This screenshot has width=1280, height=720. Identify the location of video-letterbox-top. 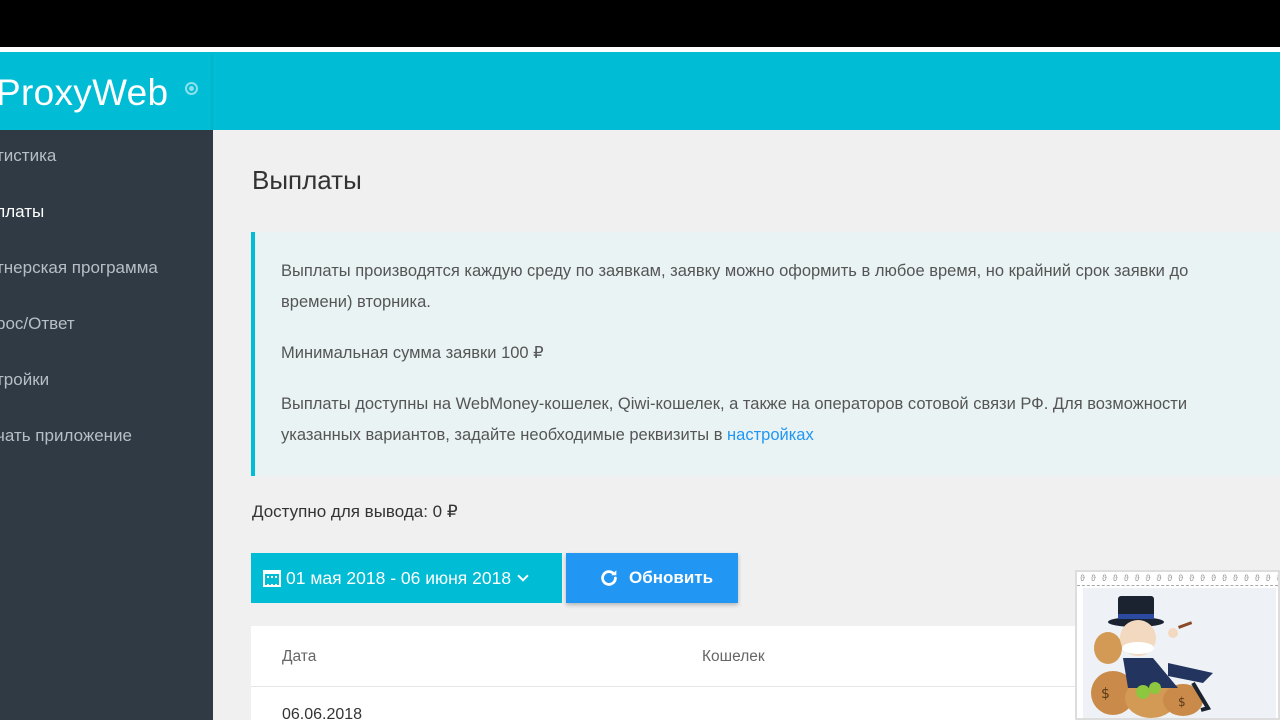
(640, 23).